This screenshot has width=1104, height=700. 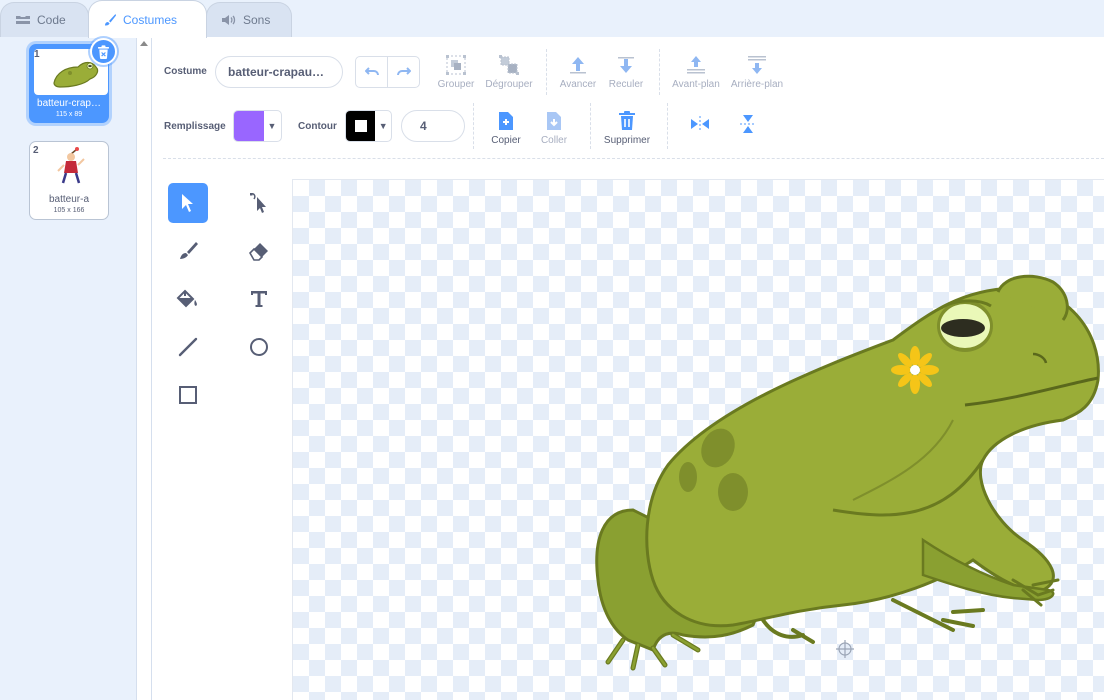 I want to click on editor-tab-bar: Code Costumes Sons, so click(x=552, y=19).